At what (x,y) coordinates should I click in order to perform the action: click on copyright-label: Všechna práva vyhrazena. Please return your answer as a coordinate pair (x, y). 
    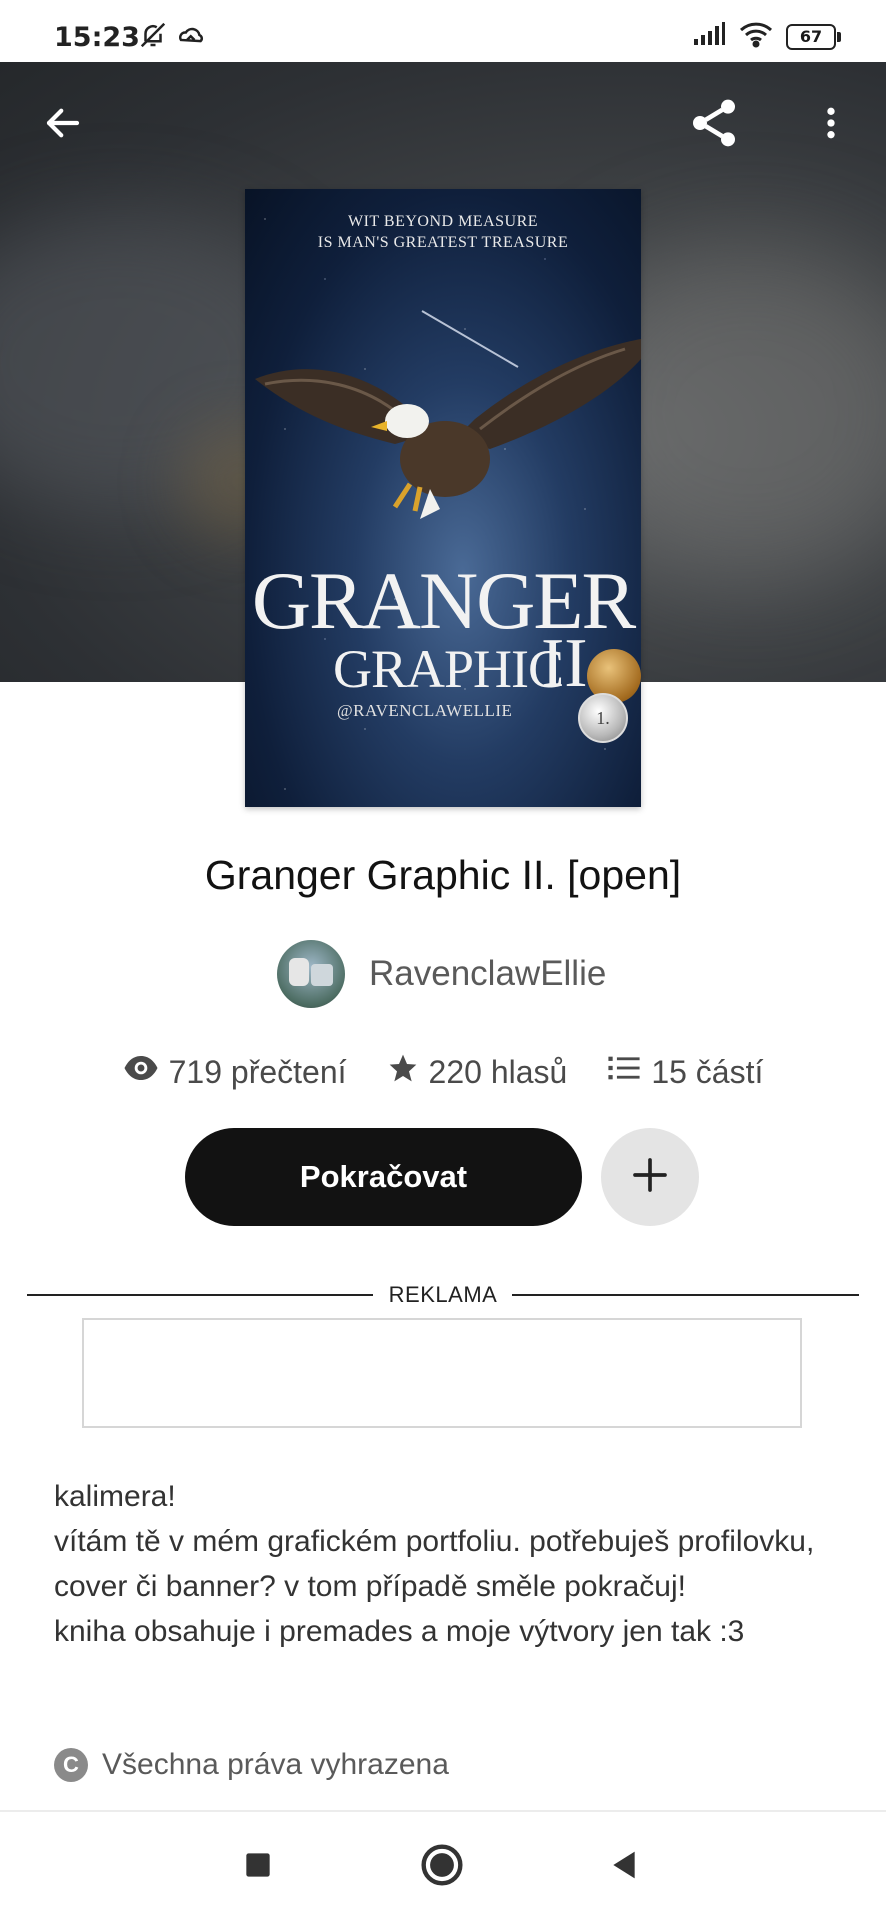
    Looking at the image, I should click on (275, 1764).